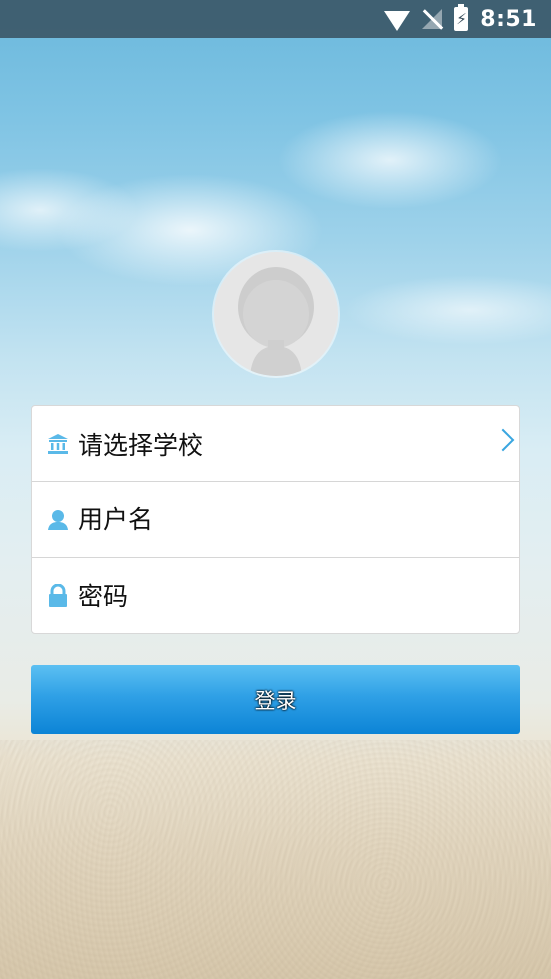 This screenshot has width=551, height=979. Describe the element at coordinates (461, 17) in the screenshot. I see `battery-charging-icon: ⚡` at that location.